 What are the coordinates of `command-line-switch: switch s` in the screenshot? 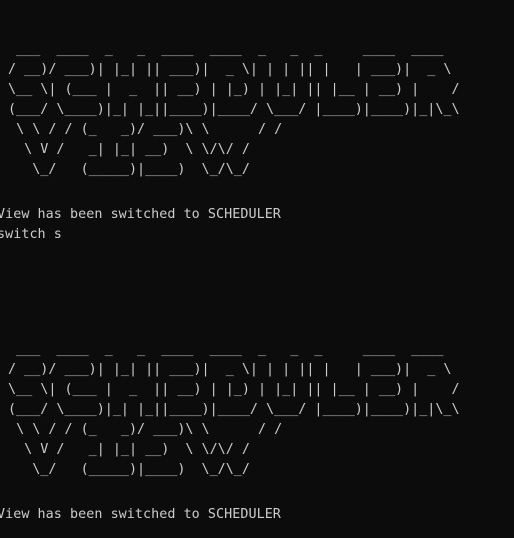 It's located at (31, 234).